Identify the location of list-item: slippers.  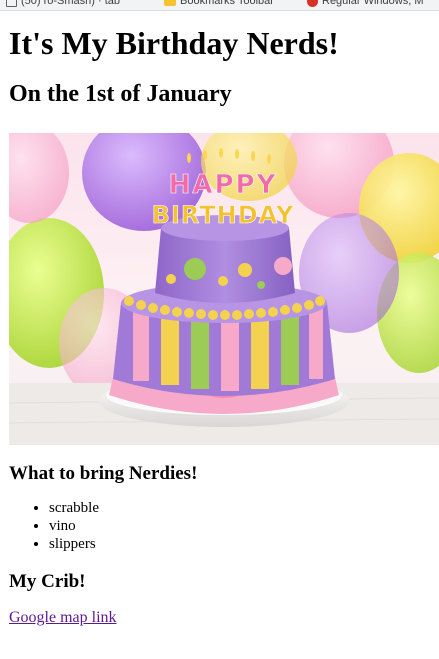
(244, 544).